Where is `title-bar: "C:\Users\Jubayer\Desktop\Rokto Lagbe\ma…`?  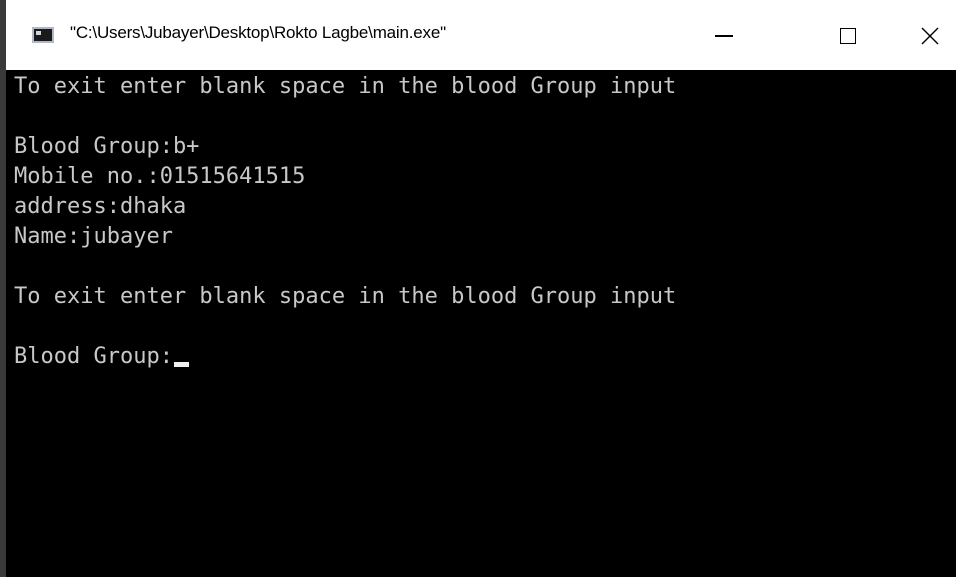 title-bar: "C:\Users\Jubayer\Desktop\Rokto Lagbe\ma… is located at coordinates (481, 35).